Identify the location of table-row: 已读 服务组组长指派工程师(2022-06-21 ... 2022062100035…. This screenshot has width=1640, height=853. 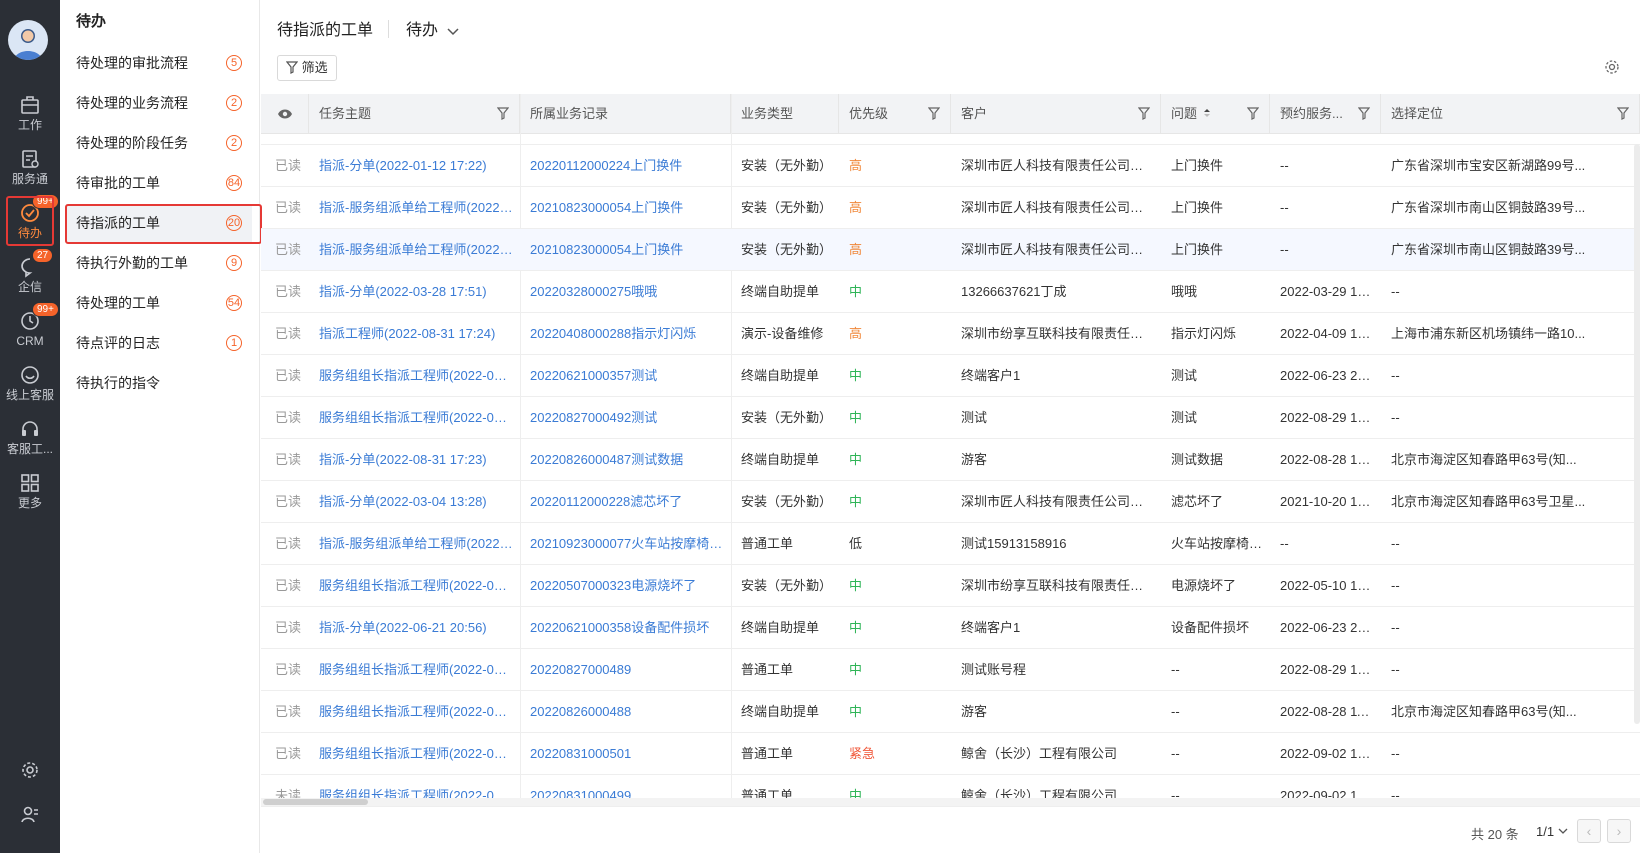
(950, 376).